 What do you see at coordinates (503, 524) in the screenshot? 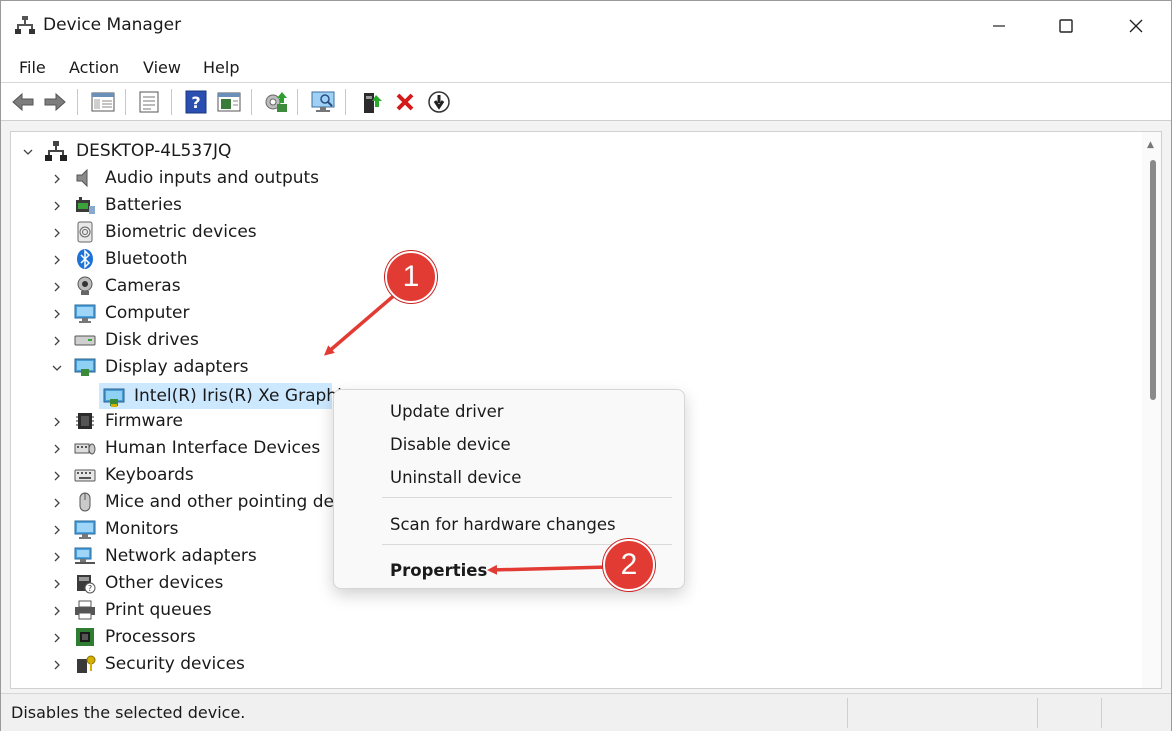
I see `ctx-scan-hardware: Scan for hardware changes` at bounding box center [503, 524].